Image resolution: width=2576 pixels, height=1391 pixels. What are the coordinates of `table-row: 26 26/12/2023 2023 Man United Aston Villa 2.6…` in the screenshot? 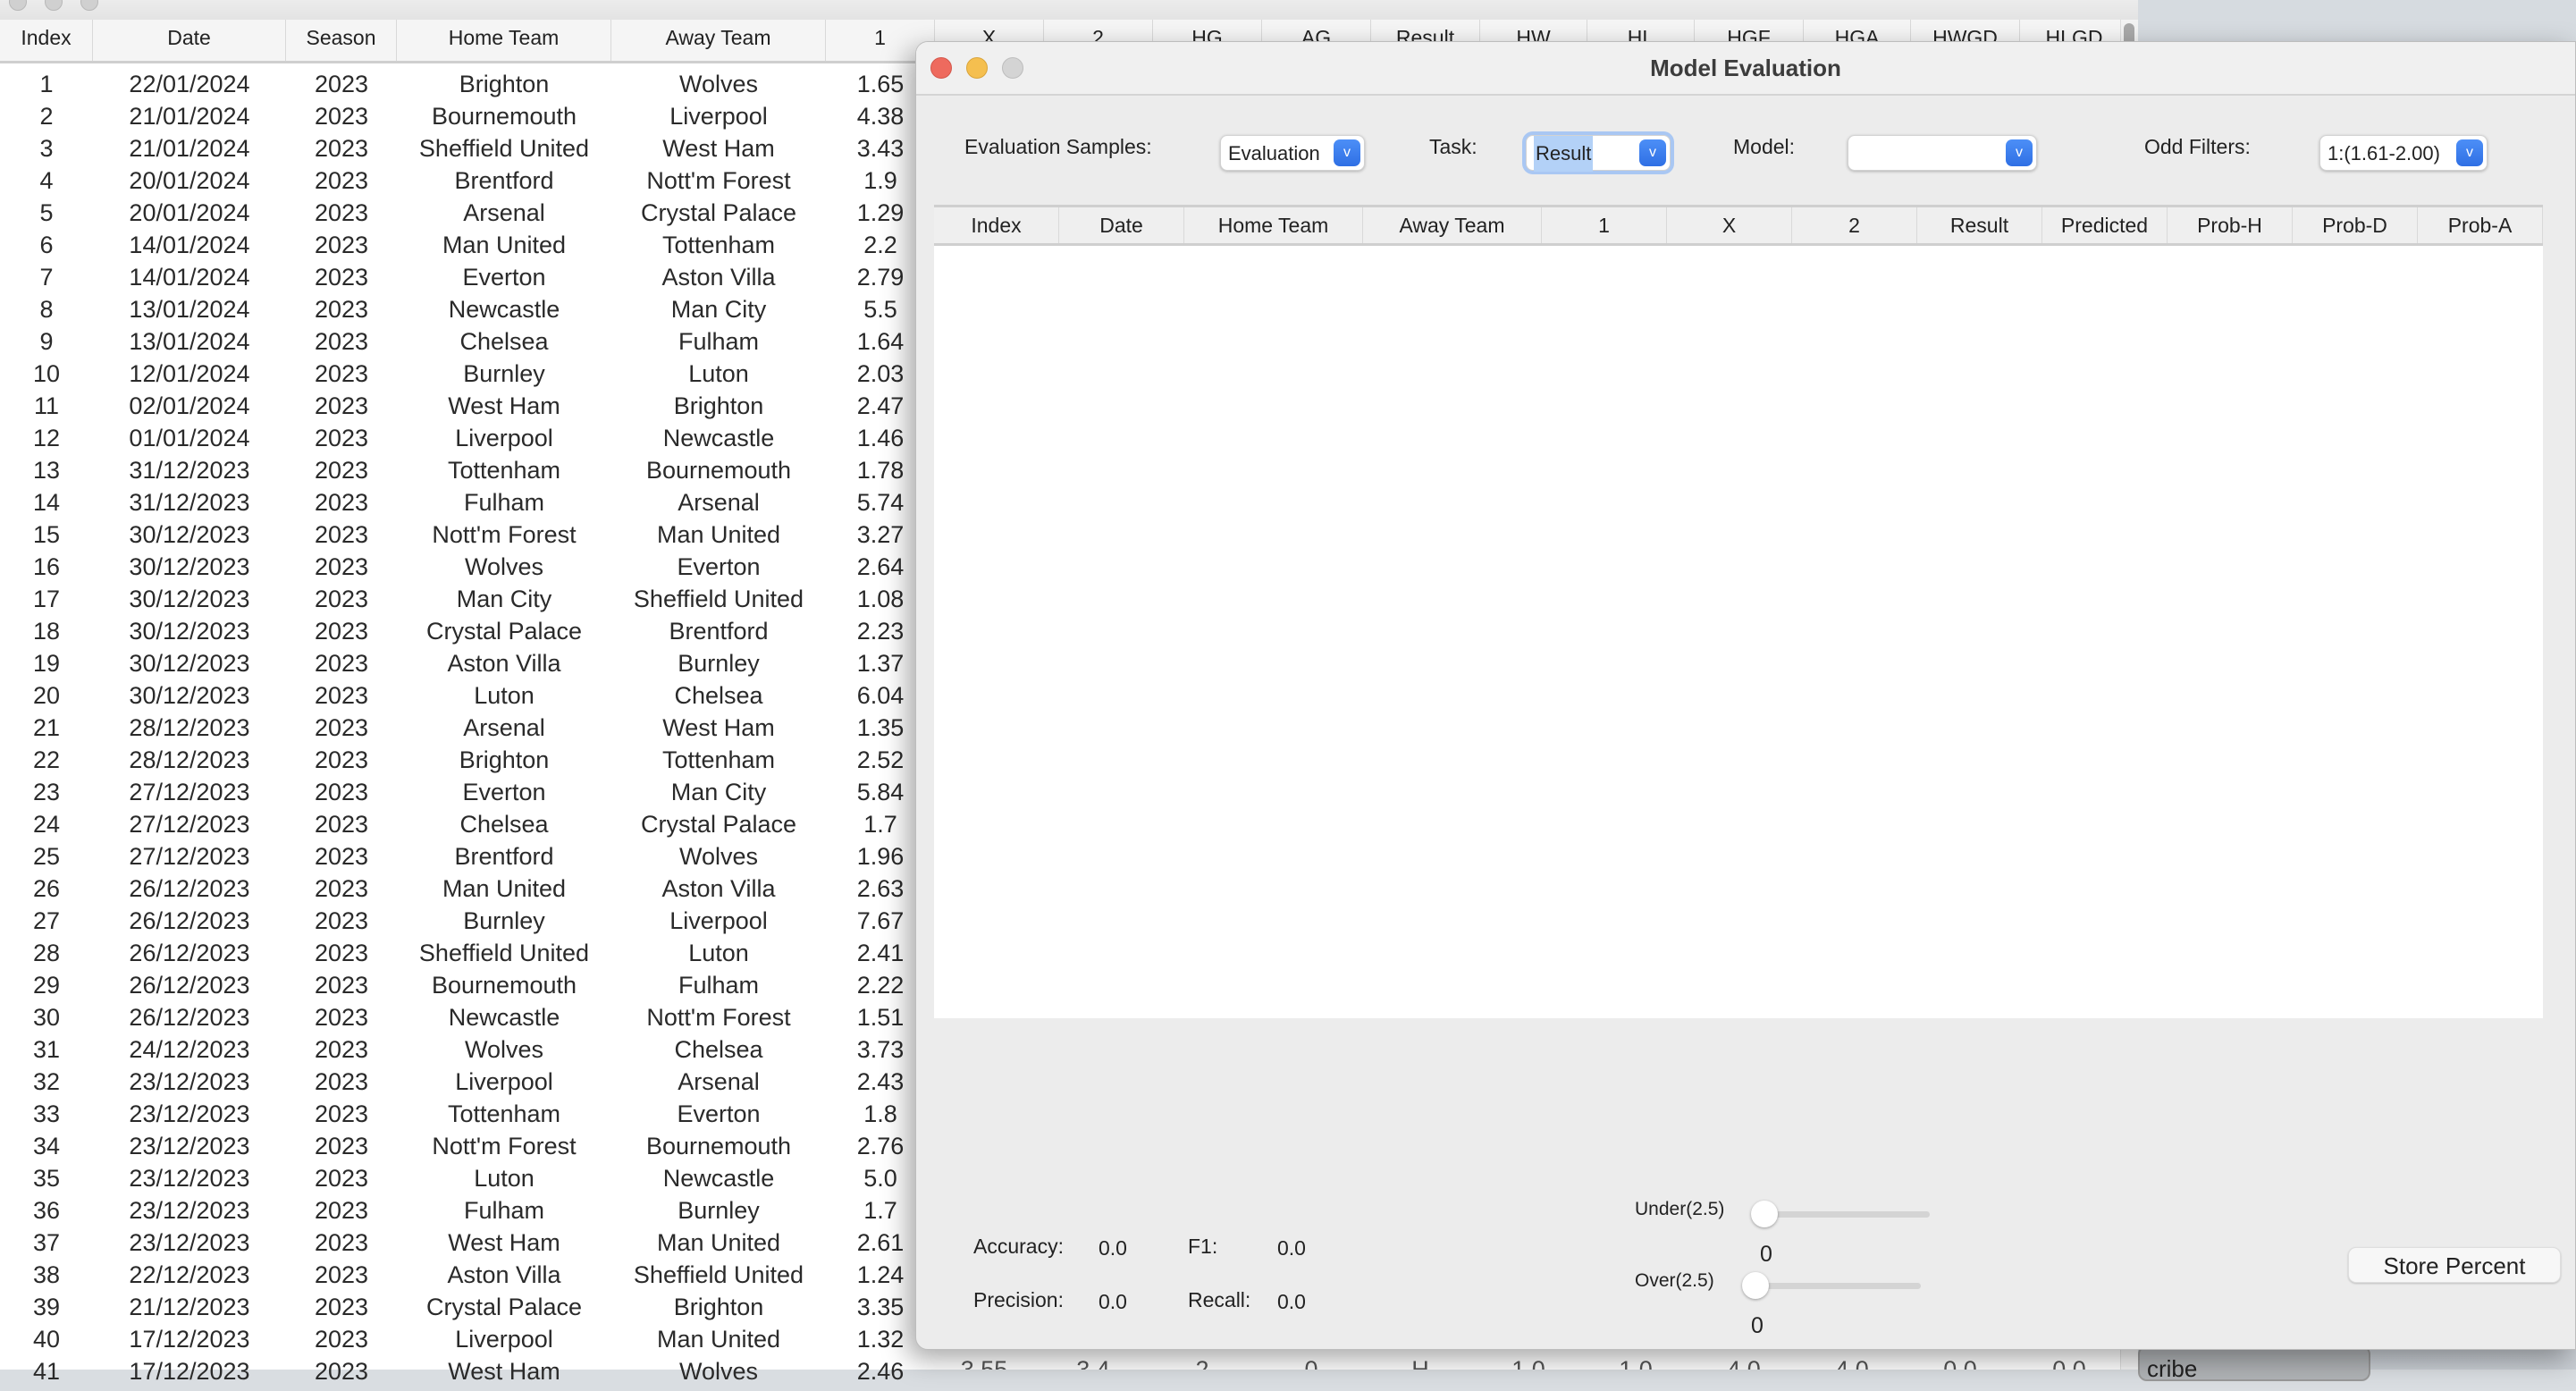 It's located at (465, 886).